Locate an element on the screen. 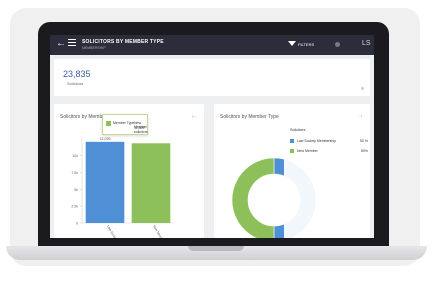  page-title: SOLICITORS BY MEMBER TYPE is located at coordinates (123, 42).